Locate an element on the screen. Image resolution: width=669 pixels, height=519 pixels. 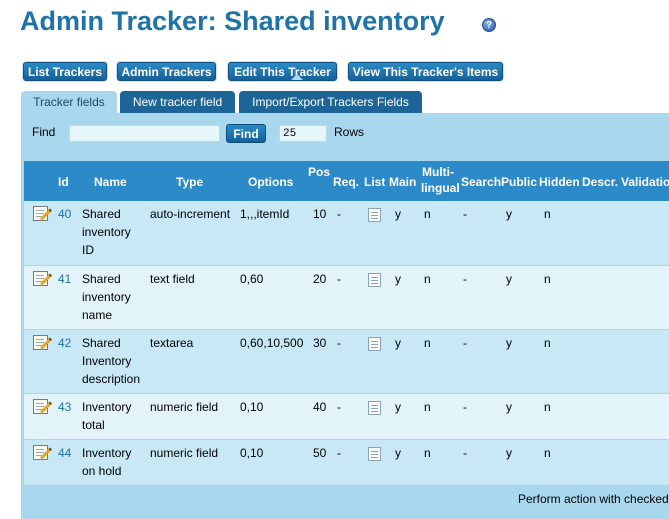
field-position: 30 is located at coordinates (320, 343).